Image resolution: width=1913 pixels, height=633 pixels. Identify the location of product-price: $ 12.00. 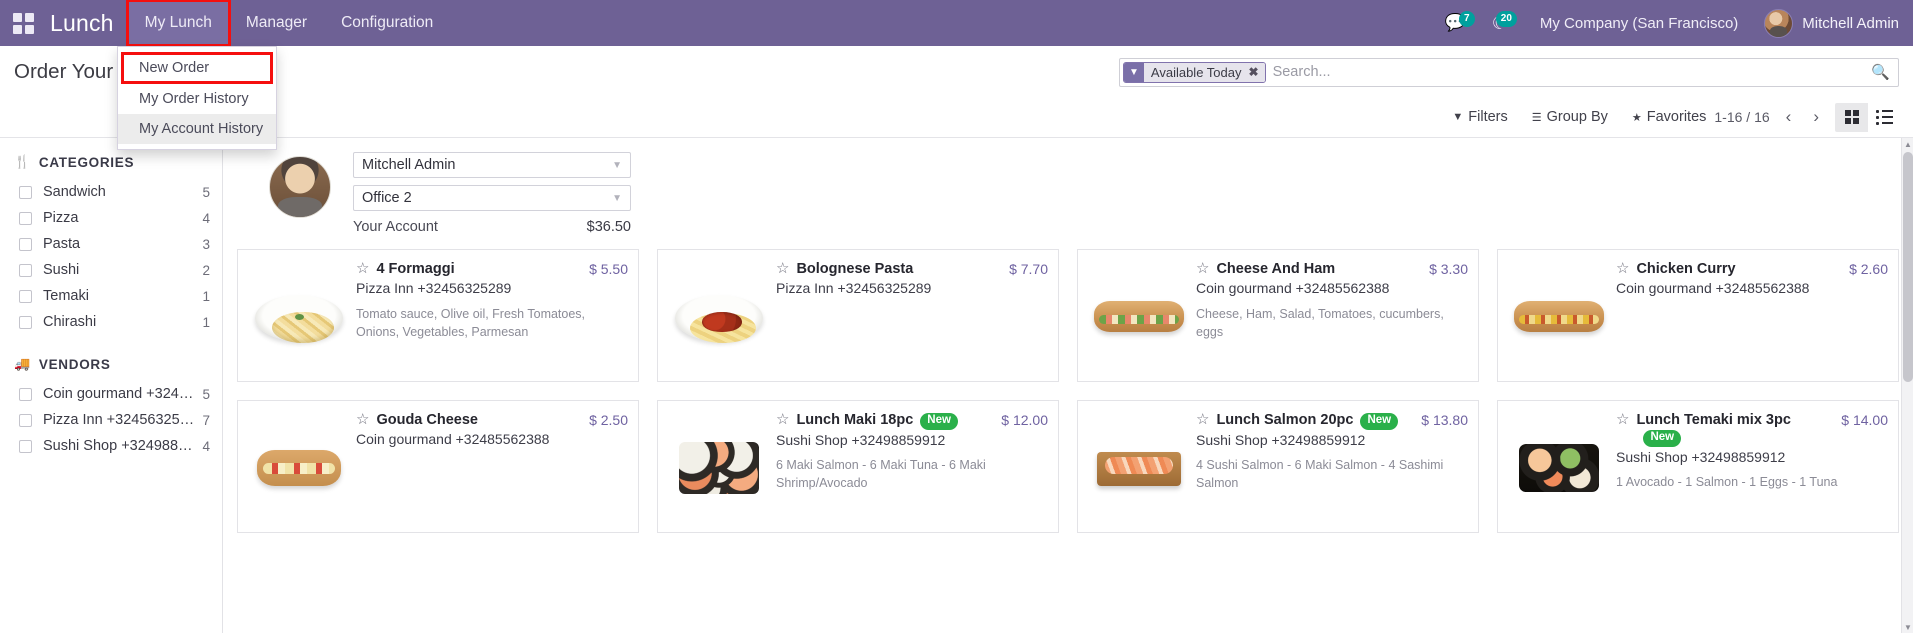
(1024, 420).